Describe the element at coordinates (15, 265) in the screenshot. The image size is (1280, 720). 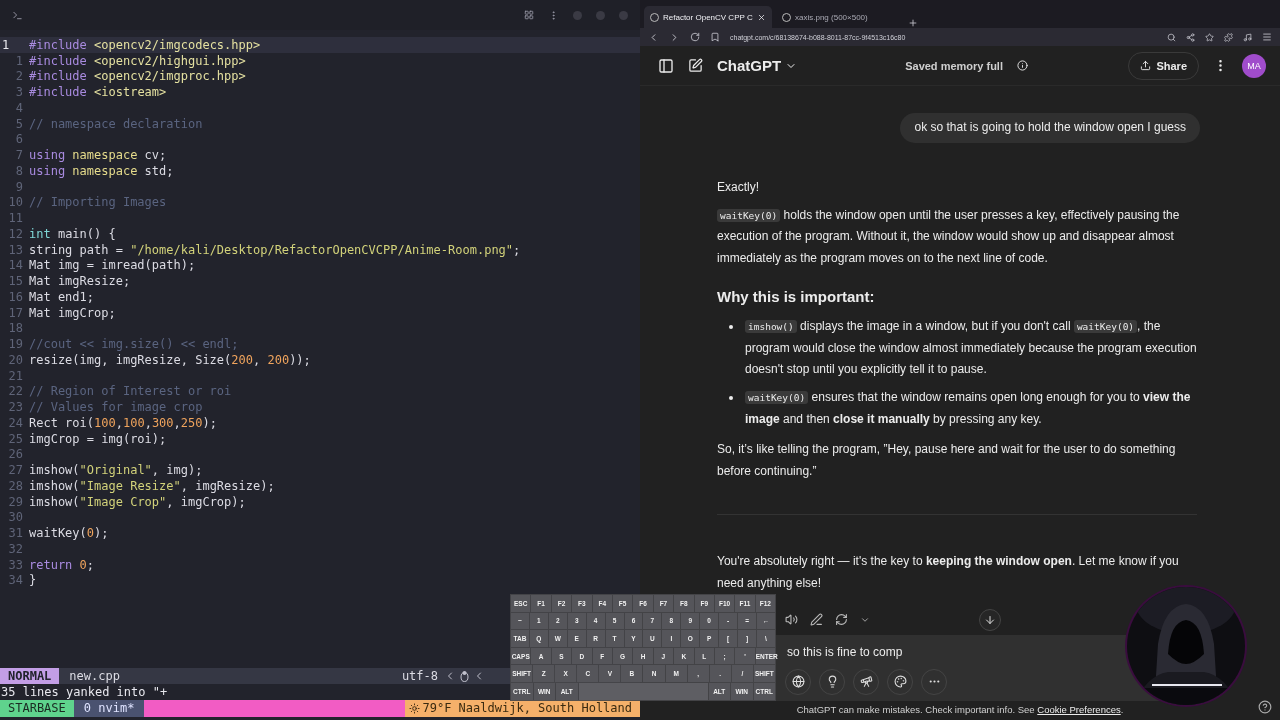
I see `line-number: 14` at that location.